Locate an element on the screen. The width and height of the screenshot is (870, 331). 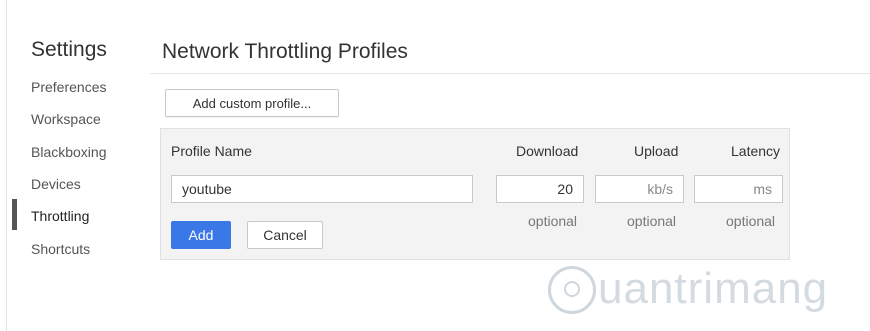
download-header: Download is located at coordinates (547, 151).